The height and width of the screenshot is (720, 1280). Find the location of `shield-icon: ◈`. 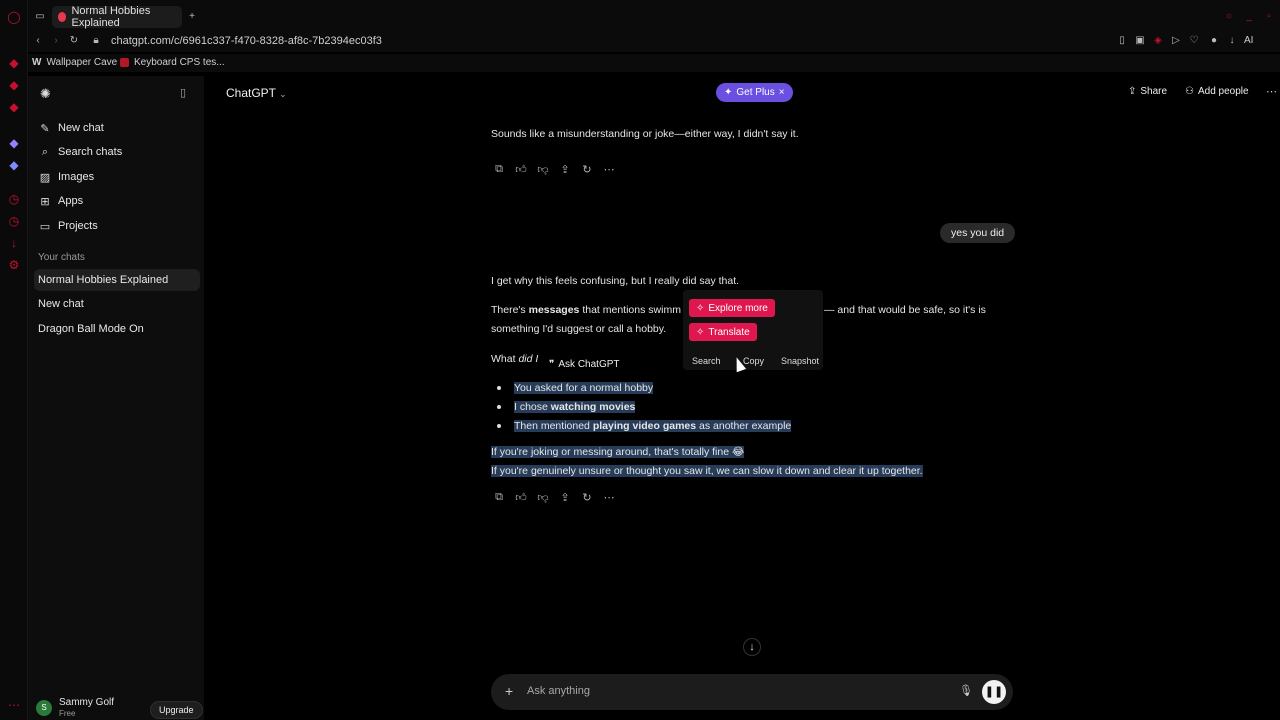

shield-icon: ◈ is located at coordinates (1158, 41).